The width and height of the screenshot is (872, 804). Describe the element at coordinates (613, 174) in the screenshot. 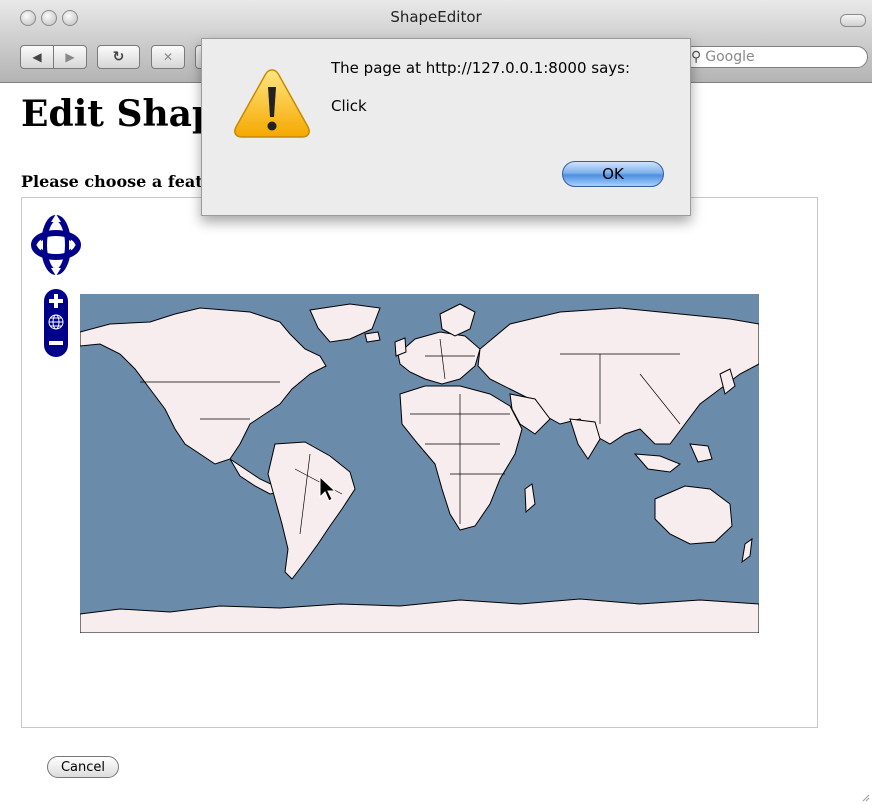

I see `ok-button: OK` at that location.